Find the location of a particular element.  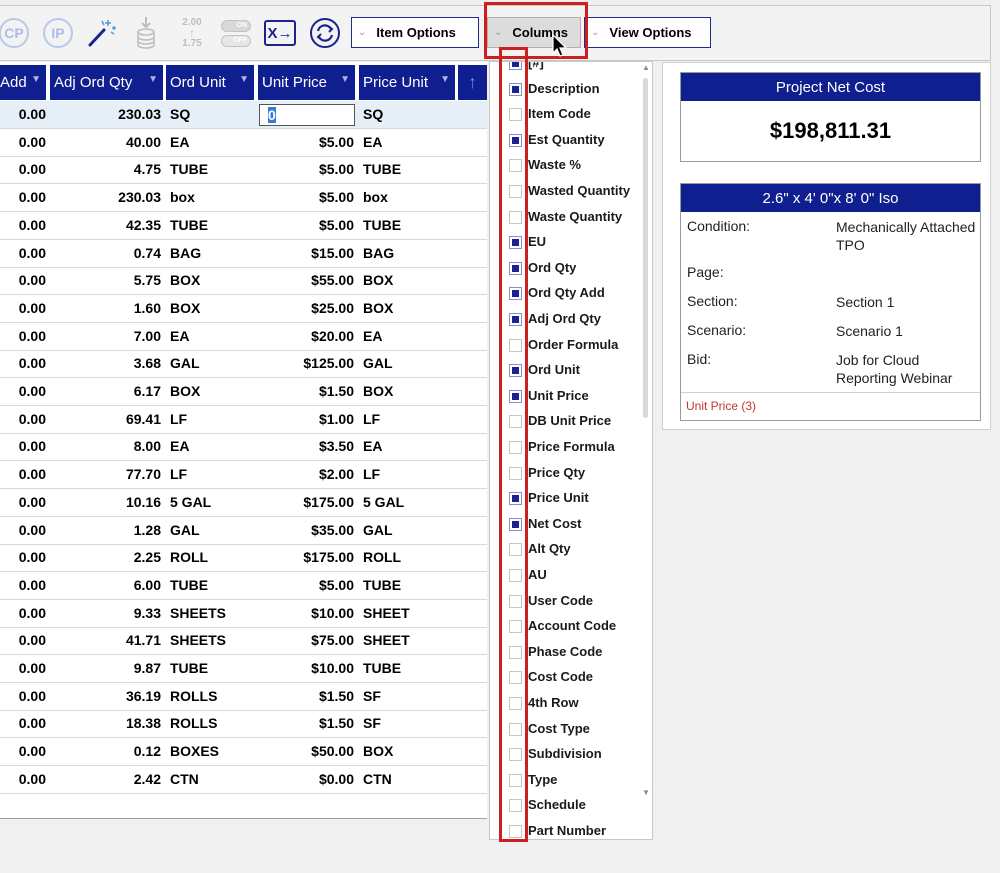

cell-ord-unit: TUBE is located at coordinates (213, 225).